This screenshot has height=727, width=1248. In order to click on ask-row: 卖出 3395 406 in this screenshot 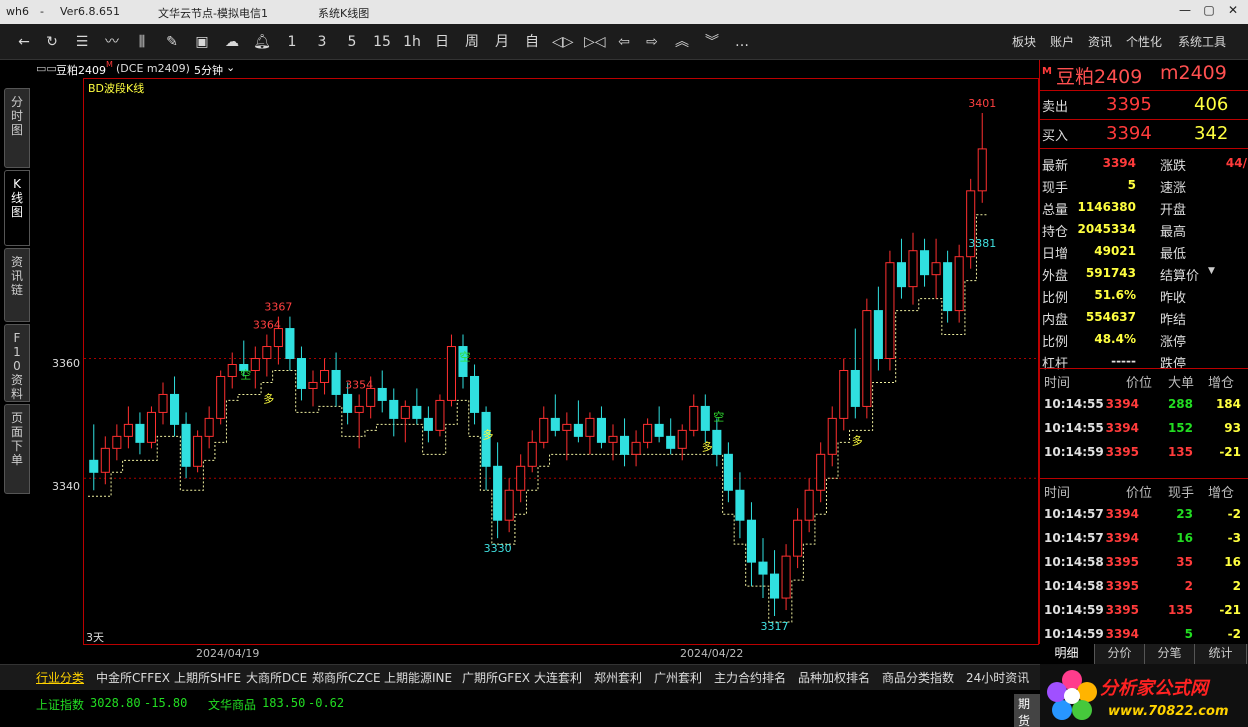, I will do `click(1144, 105)`.